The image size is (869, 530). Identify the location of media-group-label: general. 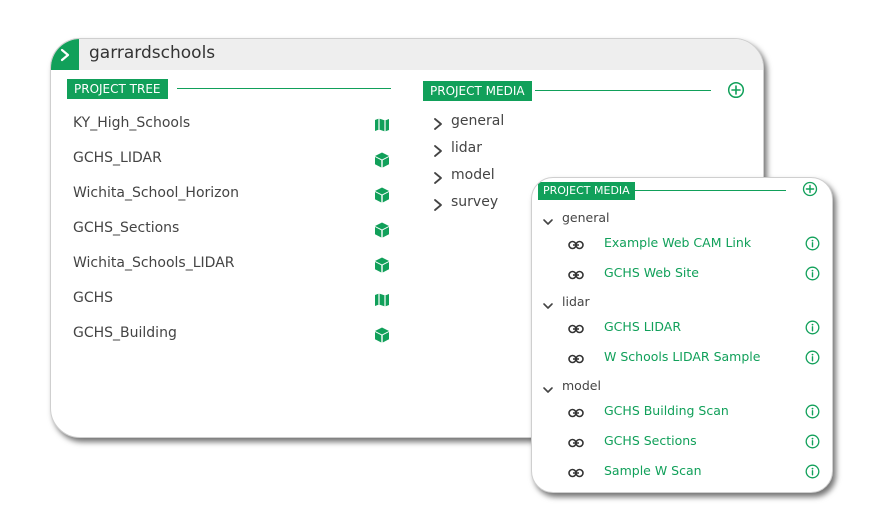
(586, 217).